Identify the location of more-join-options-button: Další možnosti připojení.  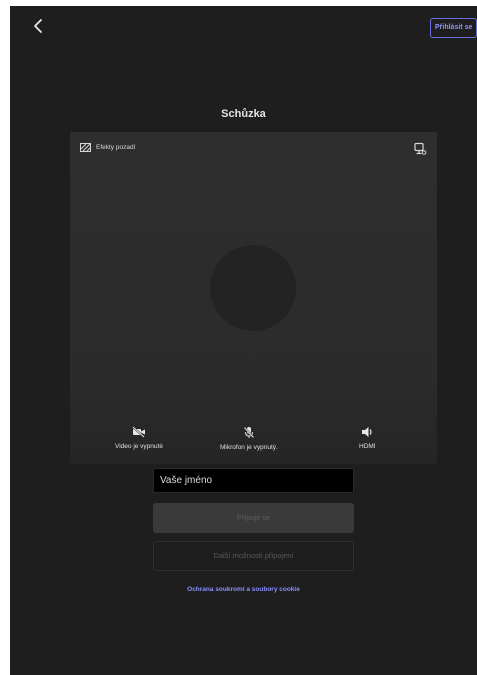
(253, 556).